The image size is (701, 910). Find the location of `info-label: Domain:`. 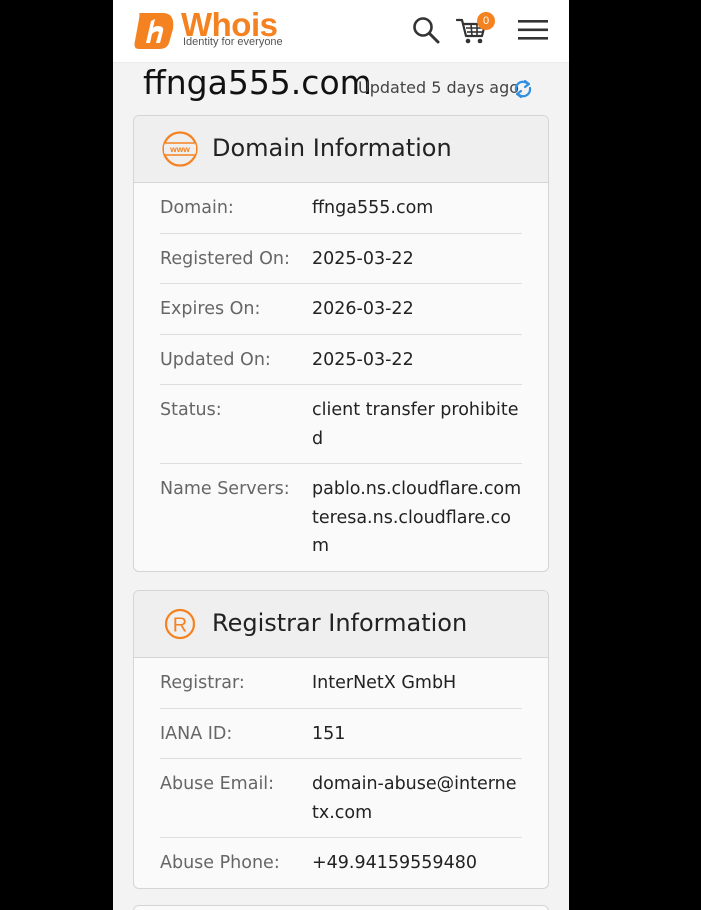

info-label: Domain: is located at coordinates (197, 208).